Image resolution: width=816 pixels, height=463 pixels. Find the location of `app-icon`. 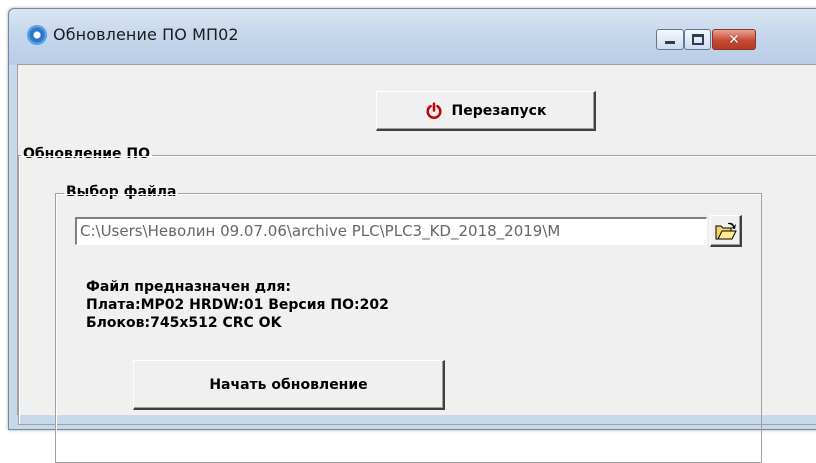

app-icon is located at coordinates (37, 35).